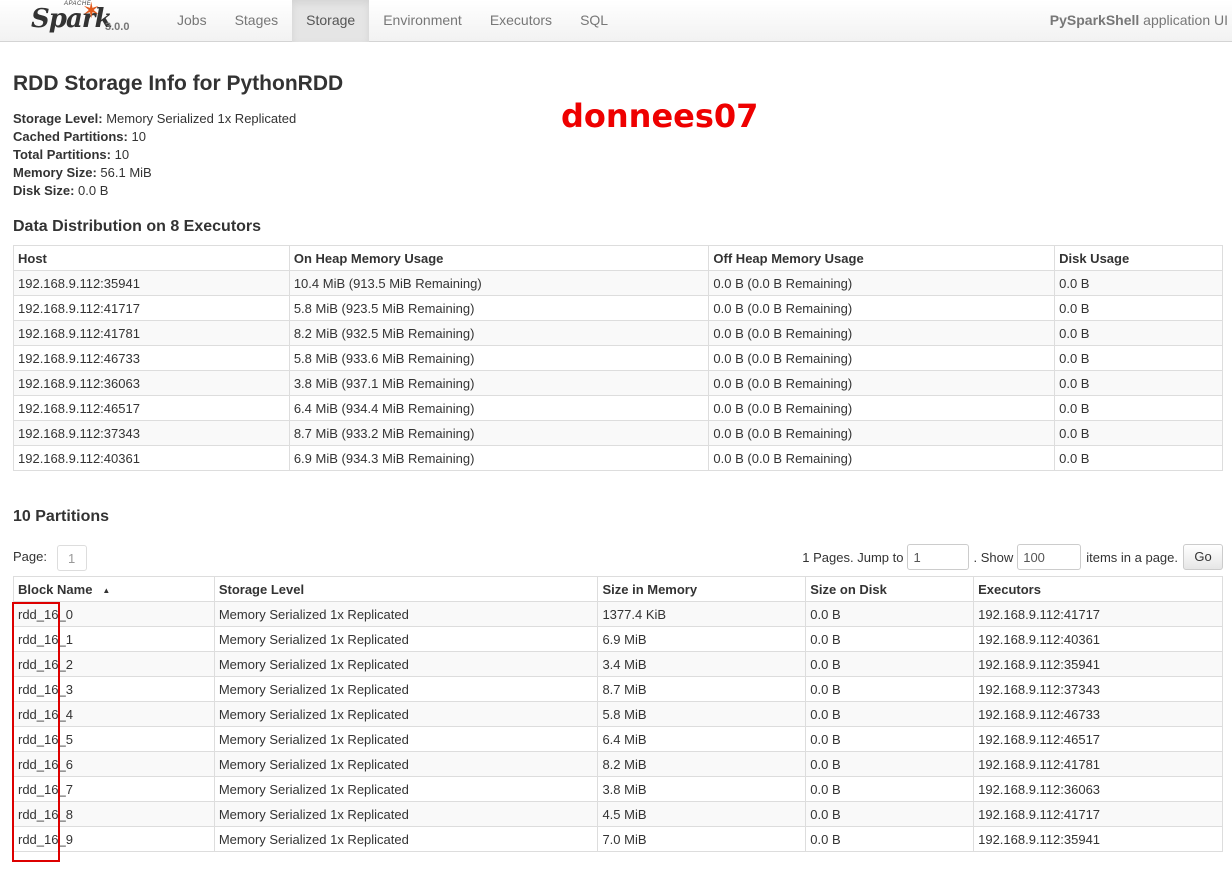 The height and width of the screenshot is (873, 1232). I want to click on page-title: RDD Storage Info for PythonRDD, so click(178, 83).